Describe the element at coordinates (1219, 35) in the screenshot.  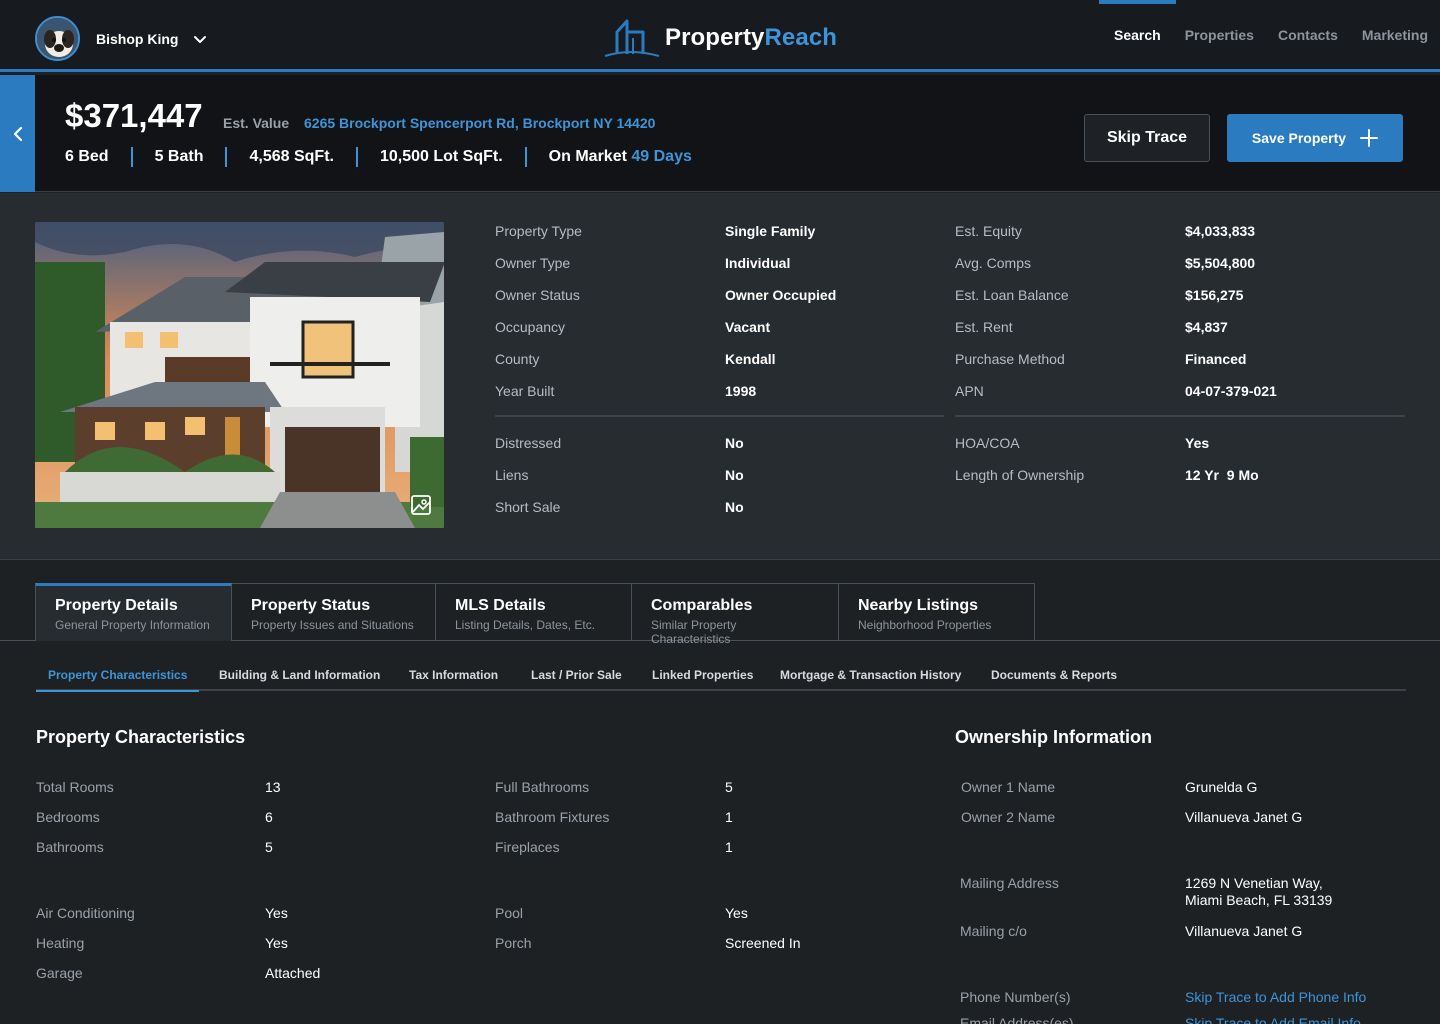
I see `nav-properties: Properties` at that location.